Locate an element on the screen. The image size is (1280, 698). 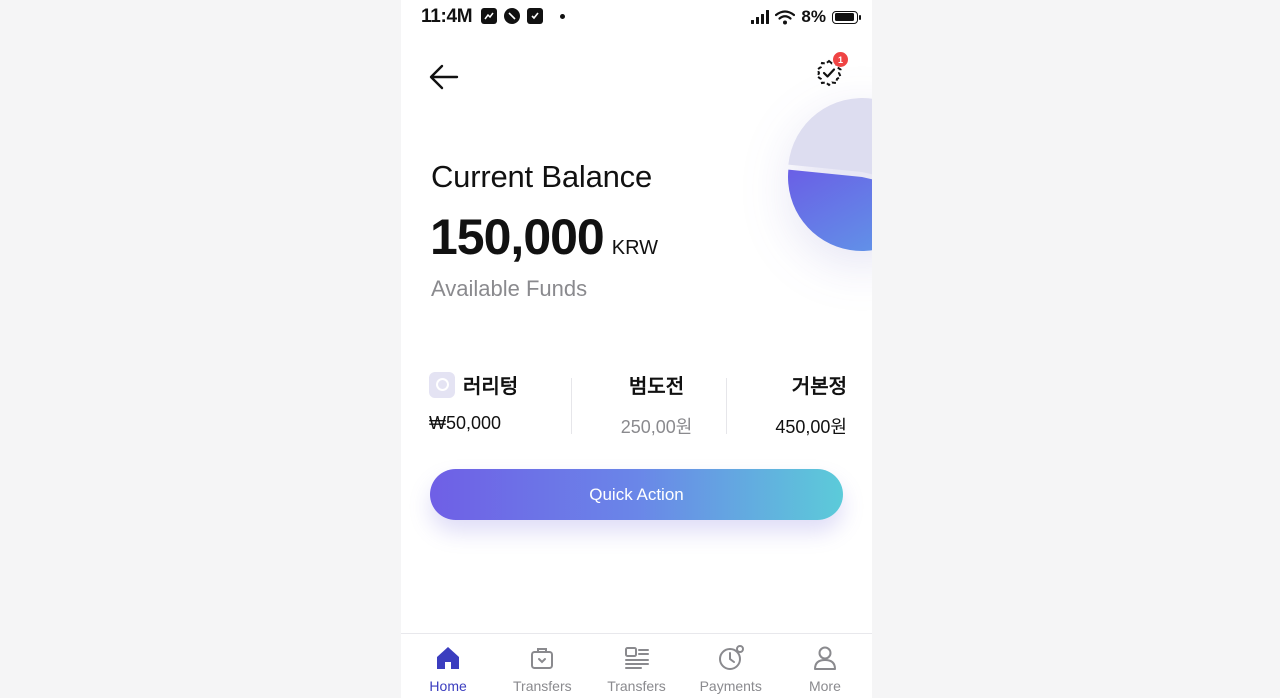
clock-icon is located at coordinates (731, 657).